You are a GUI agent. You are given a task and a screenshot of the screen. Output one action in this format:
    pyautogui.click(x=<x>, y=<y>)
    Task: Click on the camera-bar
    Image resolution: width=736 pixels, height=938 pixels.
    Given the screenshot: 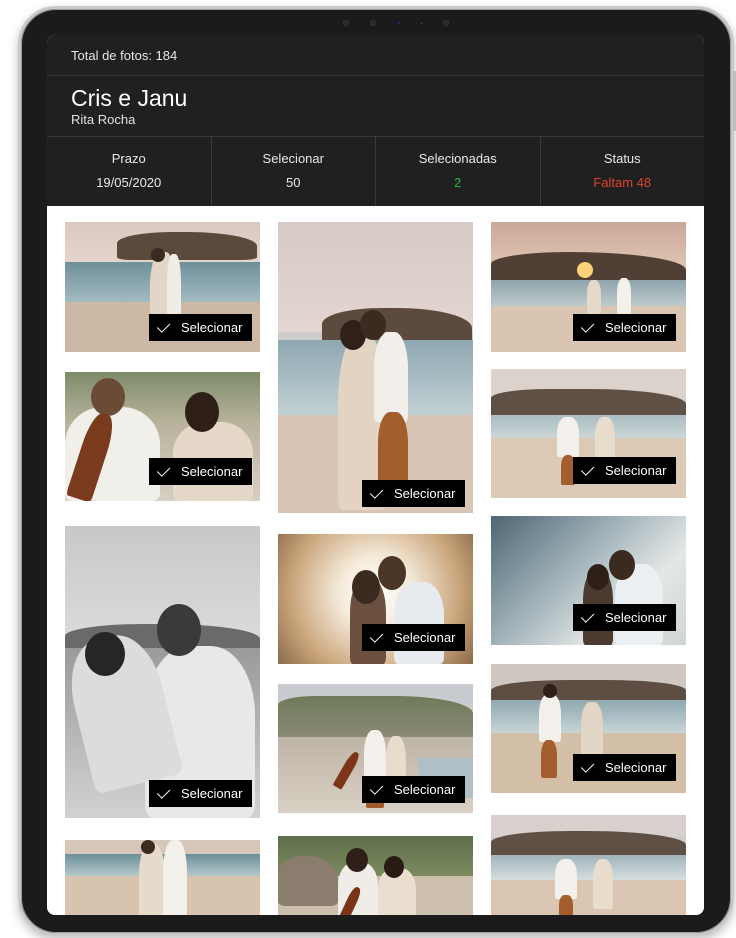 What is the action you would take?
    pyautogui.click(x=396, y=23)
    